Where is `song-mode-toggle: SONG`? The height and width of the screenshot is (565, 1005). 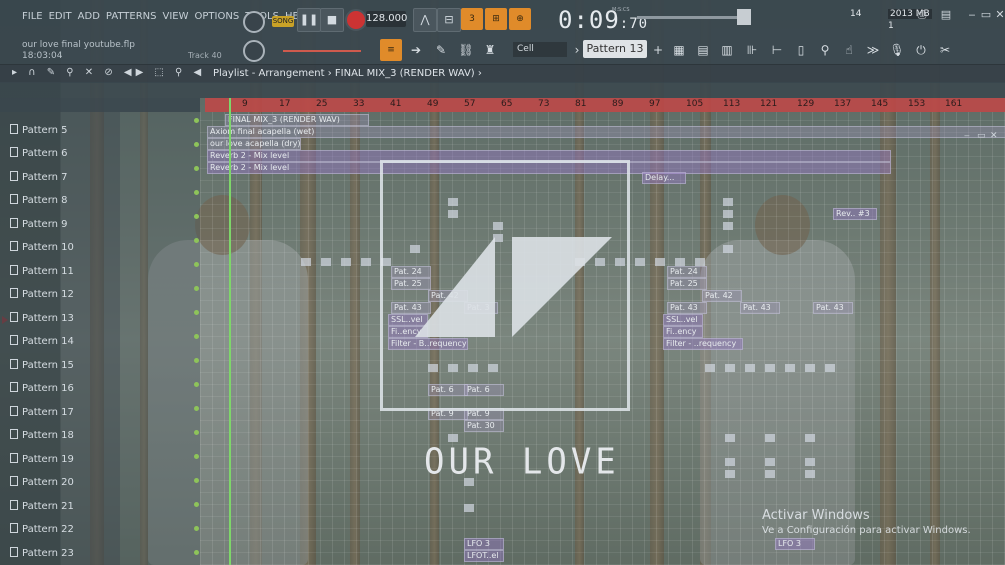 song-mode-toggle: SONG is located at coordinates (283, 21).